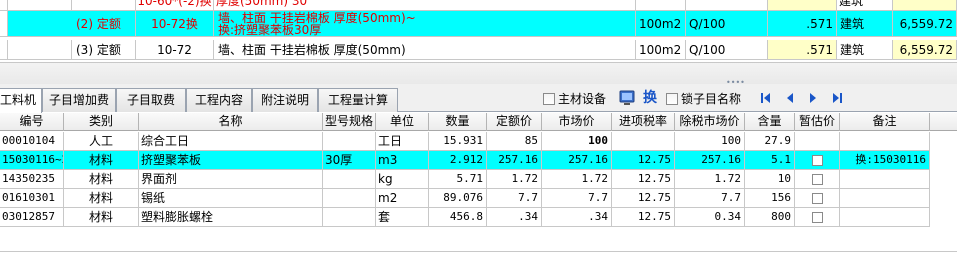 Image resolution: width=957 pixels, height=259 pixels. I want to click on cell-name: 锡纸, so click(231, 198).